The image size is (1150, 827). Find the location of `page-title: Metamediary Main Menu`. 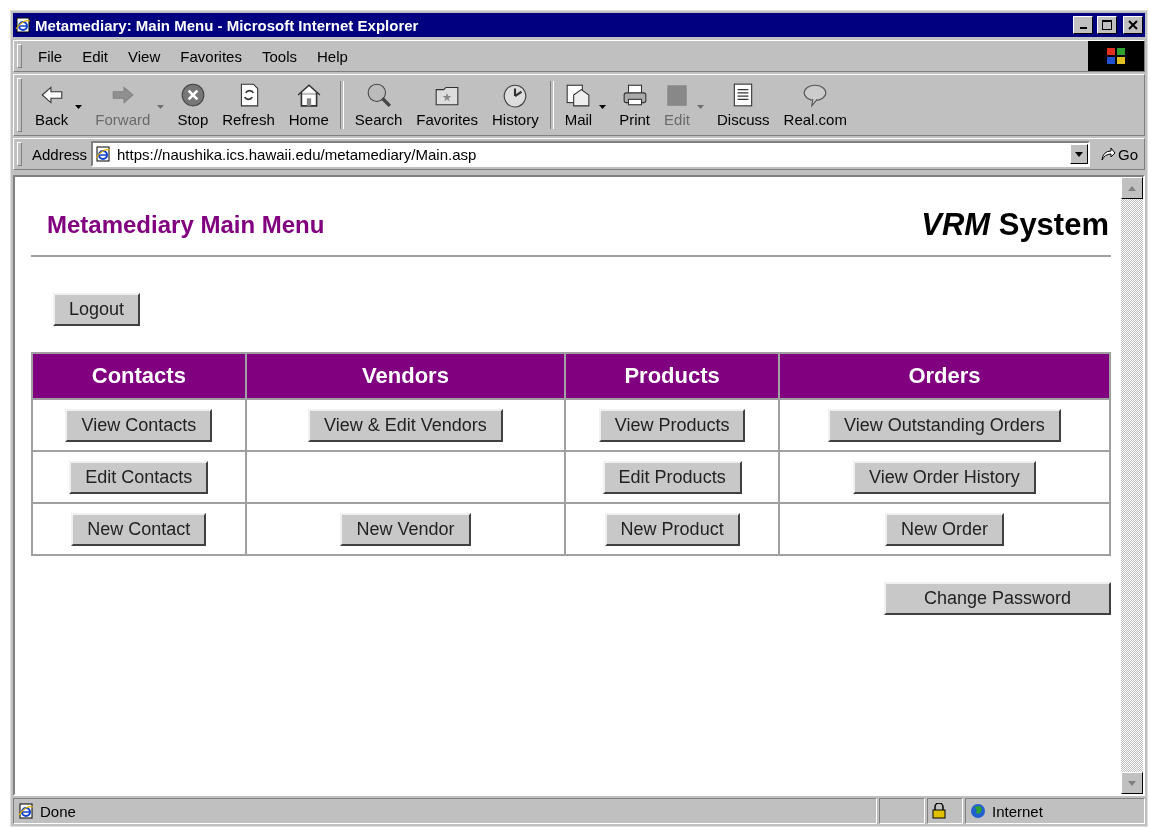

page-title: Metamediary Main Menu is located at coordinates (186, 225).